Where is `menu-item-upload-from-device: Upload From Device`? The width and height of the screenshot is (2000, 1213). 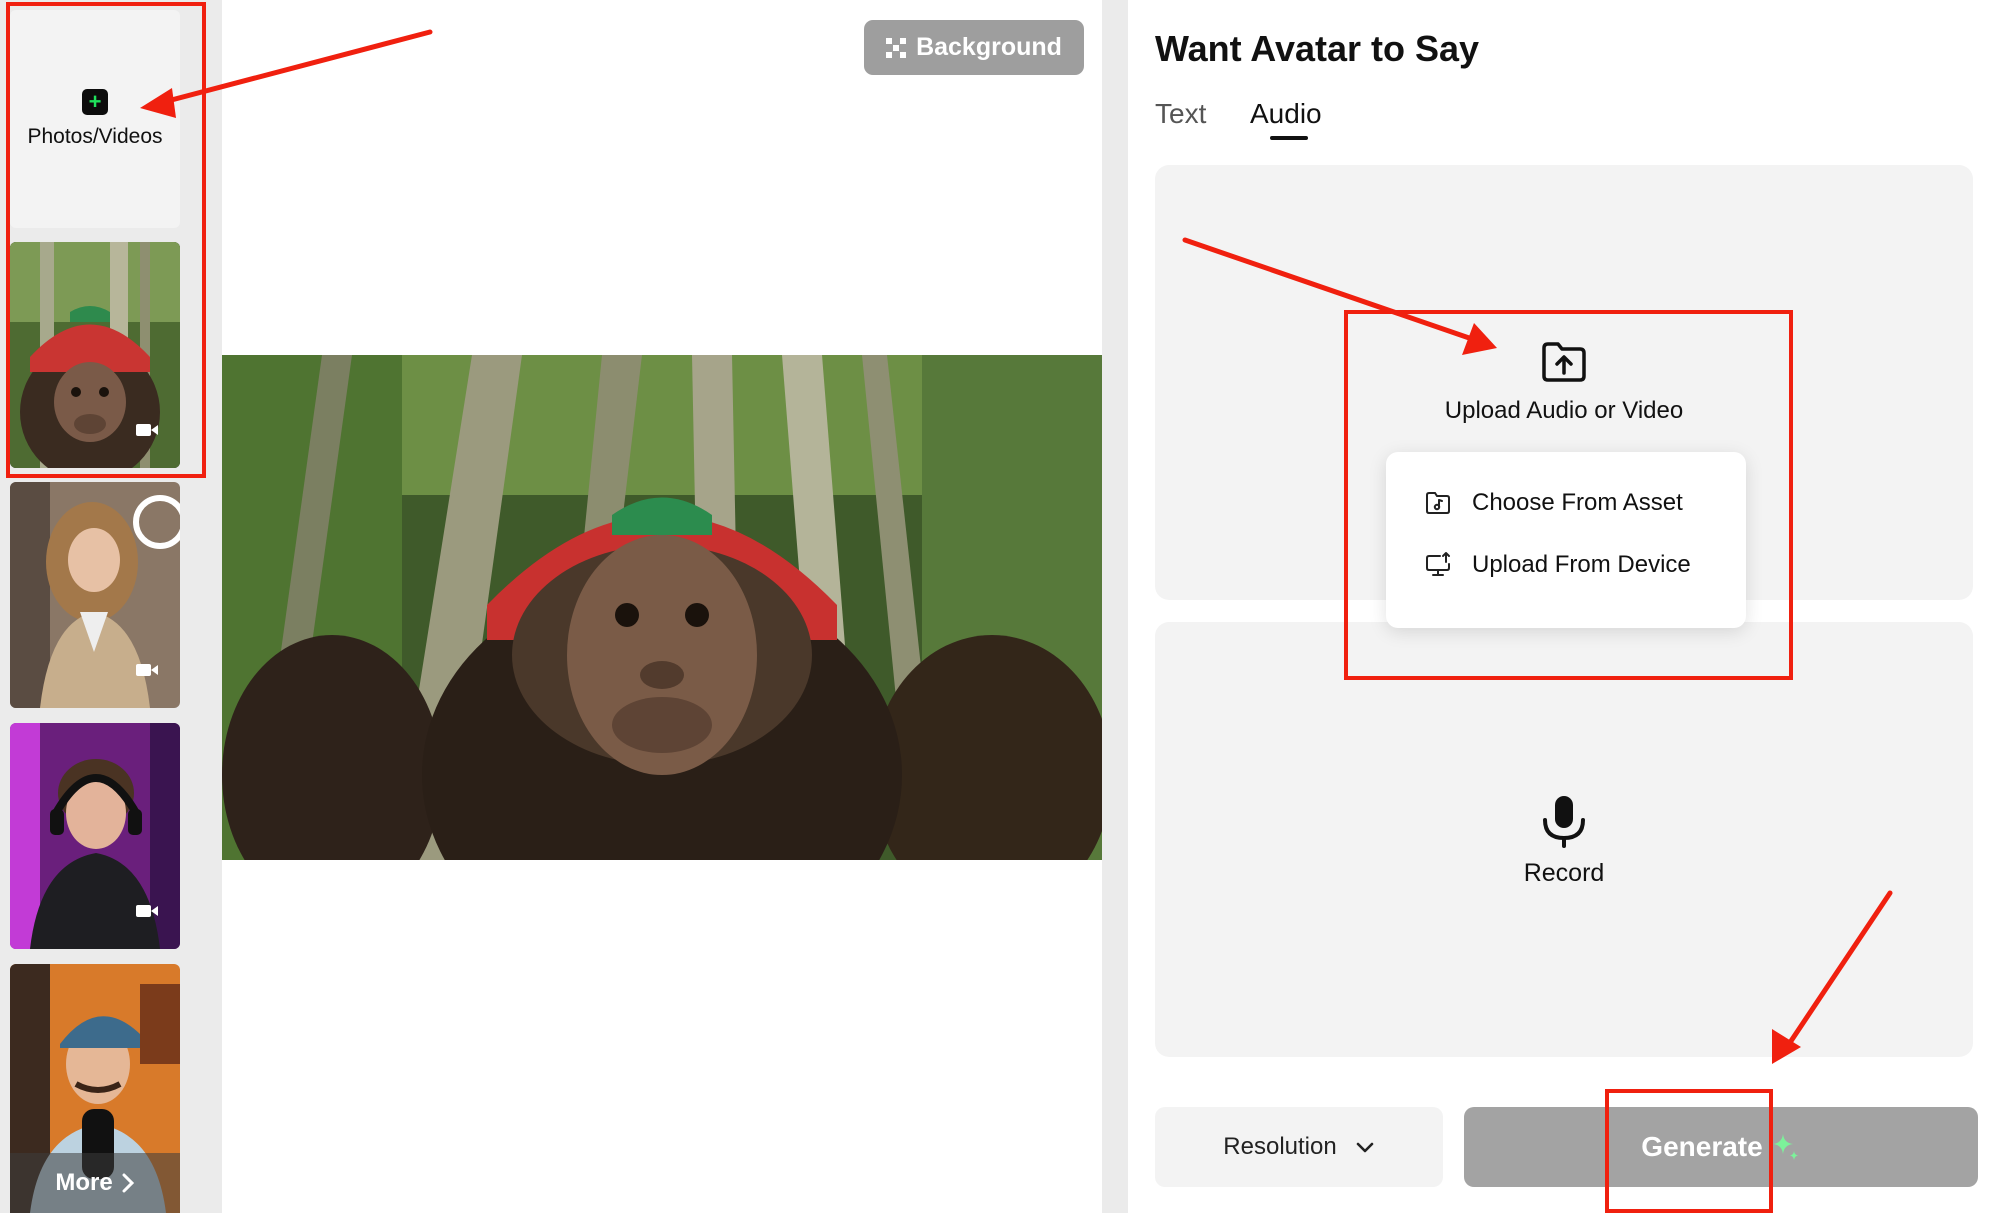 menu-item-upload-from-device: Upload From Device is located at coordinates (1557, 565).